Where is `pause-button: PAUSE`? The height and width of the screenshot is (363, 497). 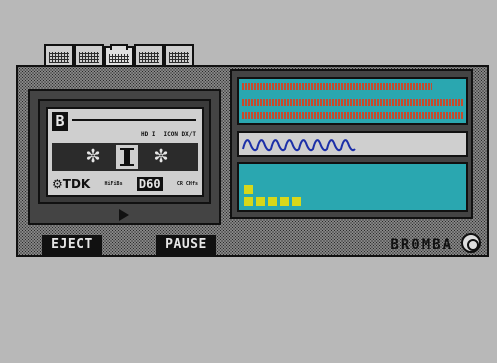 pause-button: PAUSE is located at coordinates (186, 245).